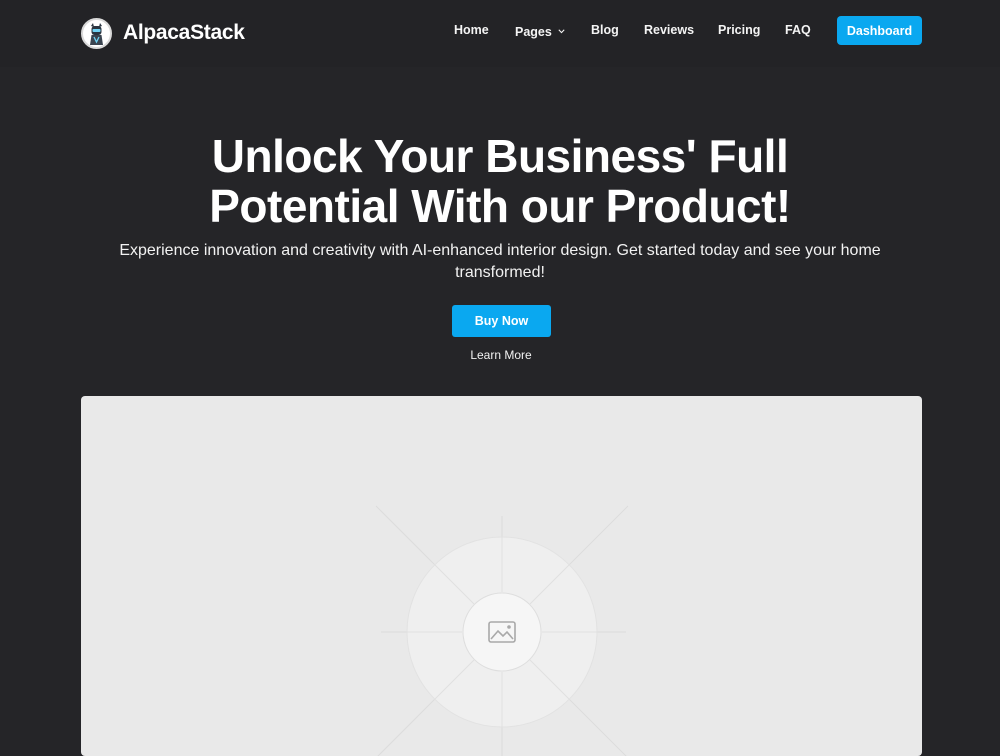  Describe the element at coordinates (739, 30) in the screenshot. I see `nav-item-pricing: Pricing` at that location.